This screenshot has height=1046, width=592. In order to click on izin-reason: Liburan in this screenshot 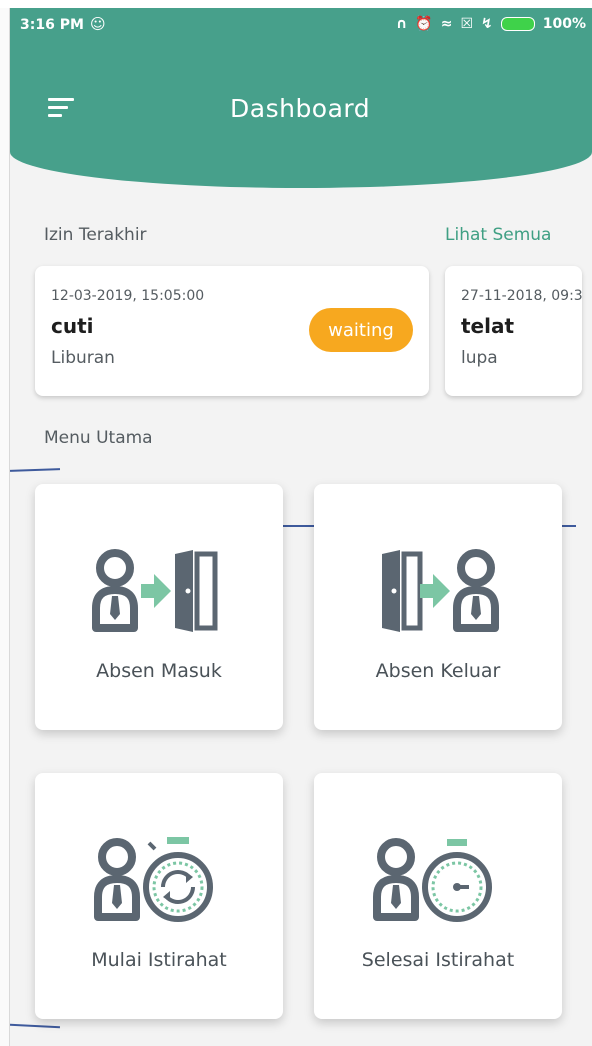, I will do `click(83, 358)`.